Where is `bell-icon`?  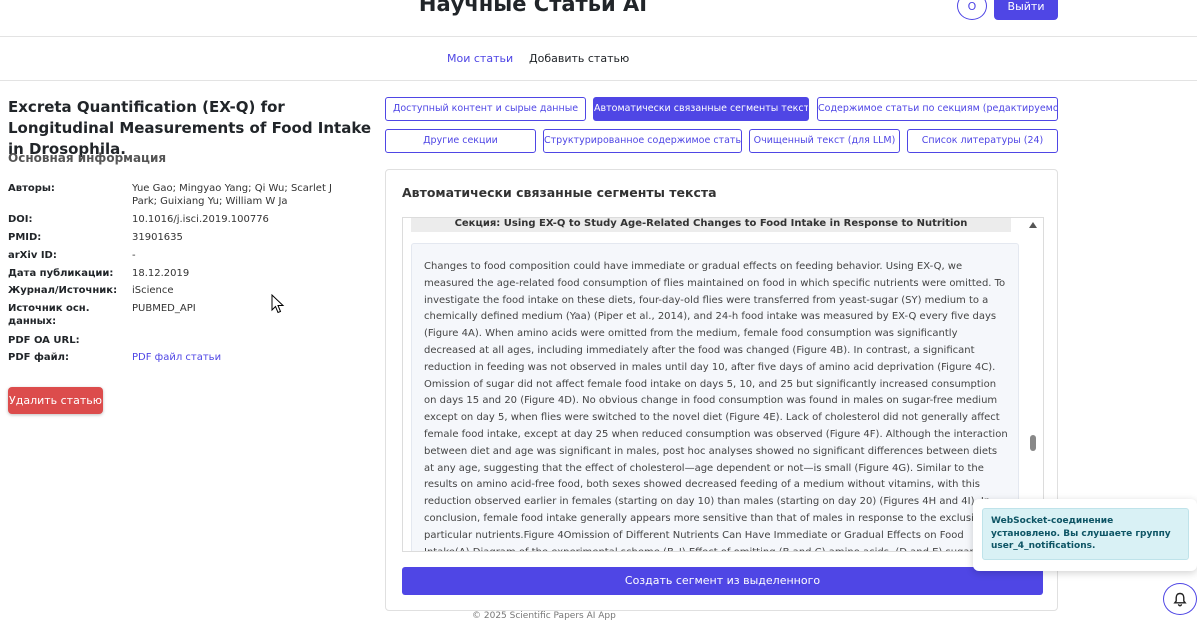
bell-icon is located at coordinates (1180, 599).